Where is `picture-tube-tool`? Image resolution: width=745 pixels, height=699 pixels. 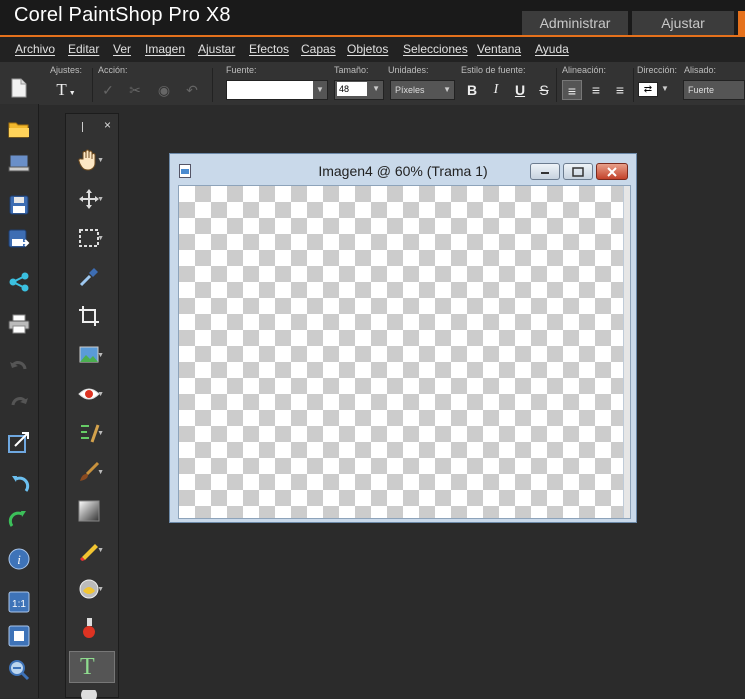 picture-tube-tool is located at coordinates (90, 628).